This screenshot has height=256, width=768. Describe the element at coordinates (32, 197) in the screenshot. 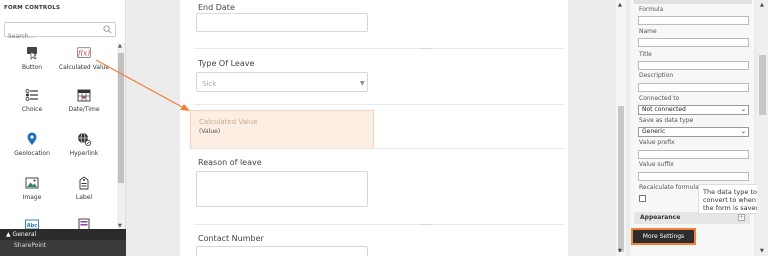

I see `control-label: Image` at that location.